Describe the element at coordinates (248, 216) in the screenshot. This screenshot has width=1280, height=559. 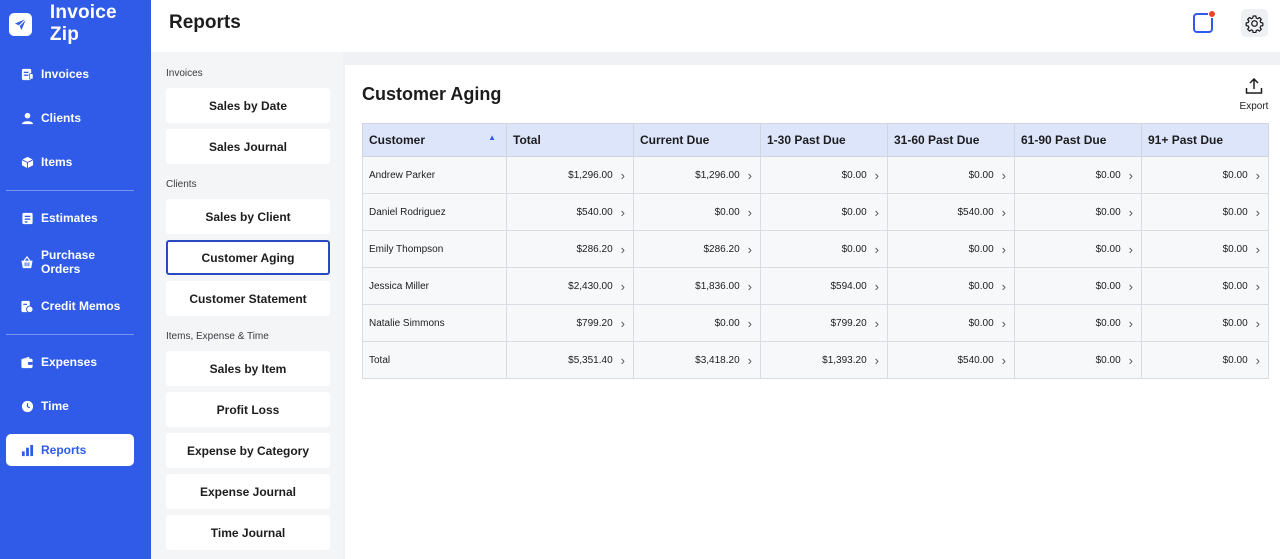
I see `report-sales-by-client: Sales by Client` at that location.